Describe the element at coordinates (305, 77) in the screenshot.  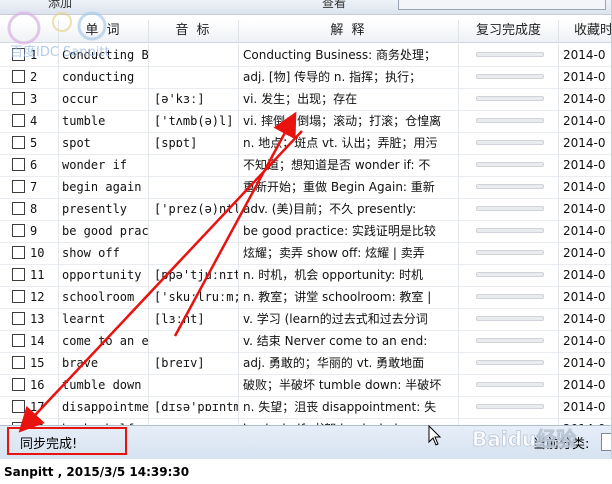
I see `table-row: 2 conducting adj. [物] 传导的 n. 指挥；执行； 2014-0` at that location.